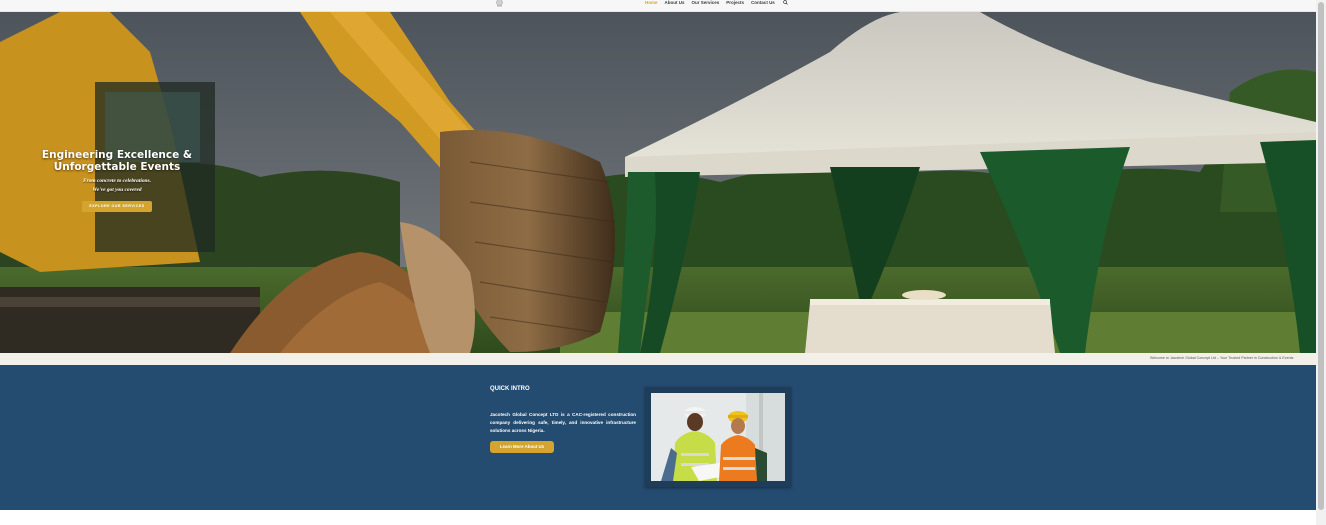 The width and height of the screenshot is (1326, 525). Describe the element at coordinates (675, 2) in the screenshot. I see `nav-item-about-us: About Us` at that location.